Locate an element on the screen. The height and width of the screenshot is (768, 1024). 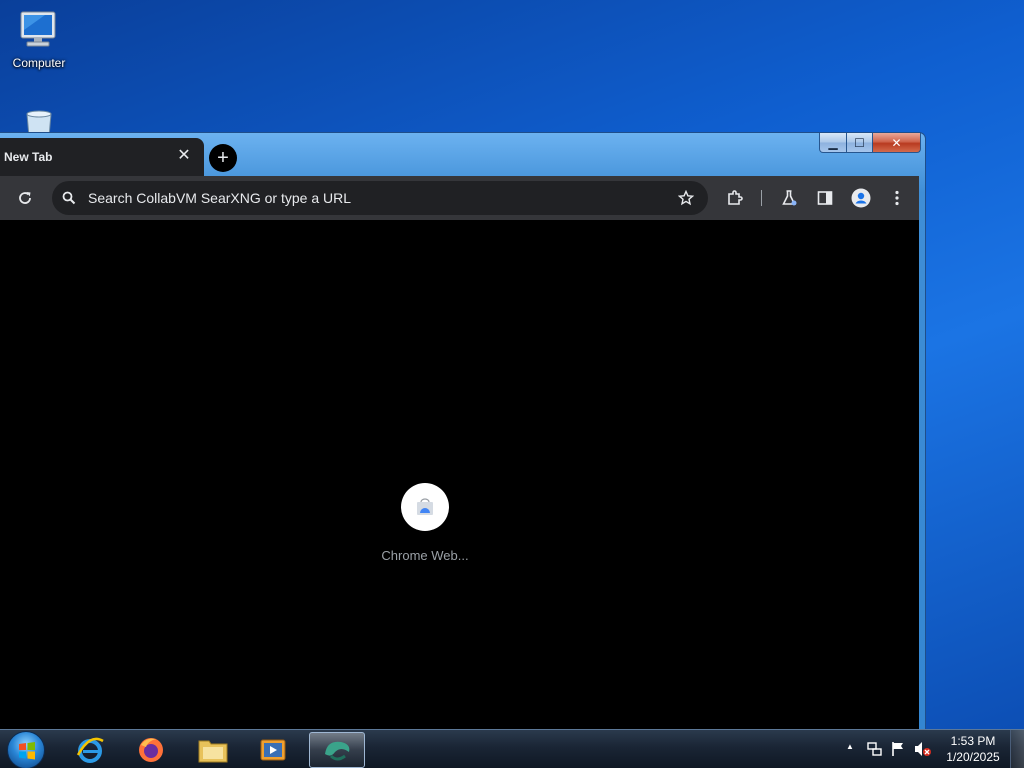
taskbar-file-explorer is located at coordinates (213, 750).